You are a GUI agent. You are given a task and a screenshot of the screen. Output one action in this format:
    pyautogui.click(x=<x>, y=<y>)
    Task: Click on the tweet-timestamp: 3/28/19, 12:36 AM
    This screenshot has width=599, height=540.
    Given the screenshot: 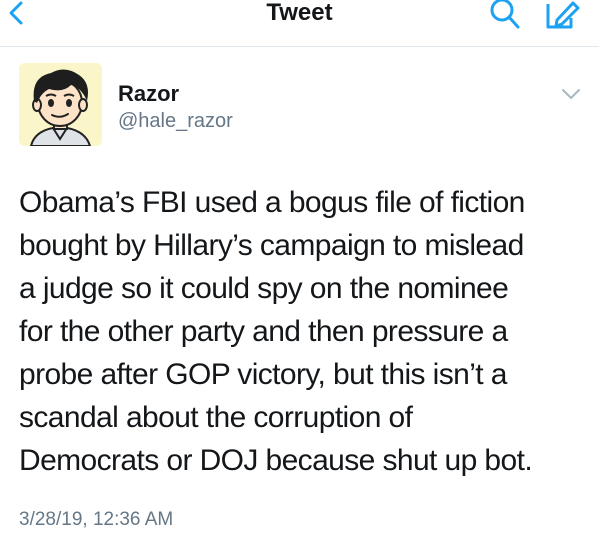 What is the action you would take?
    pyautogui.click(x=96, y=519)
    